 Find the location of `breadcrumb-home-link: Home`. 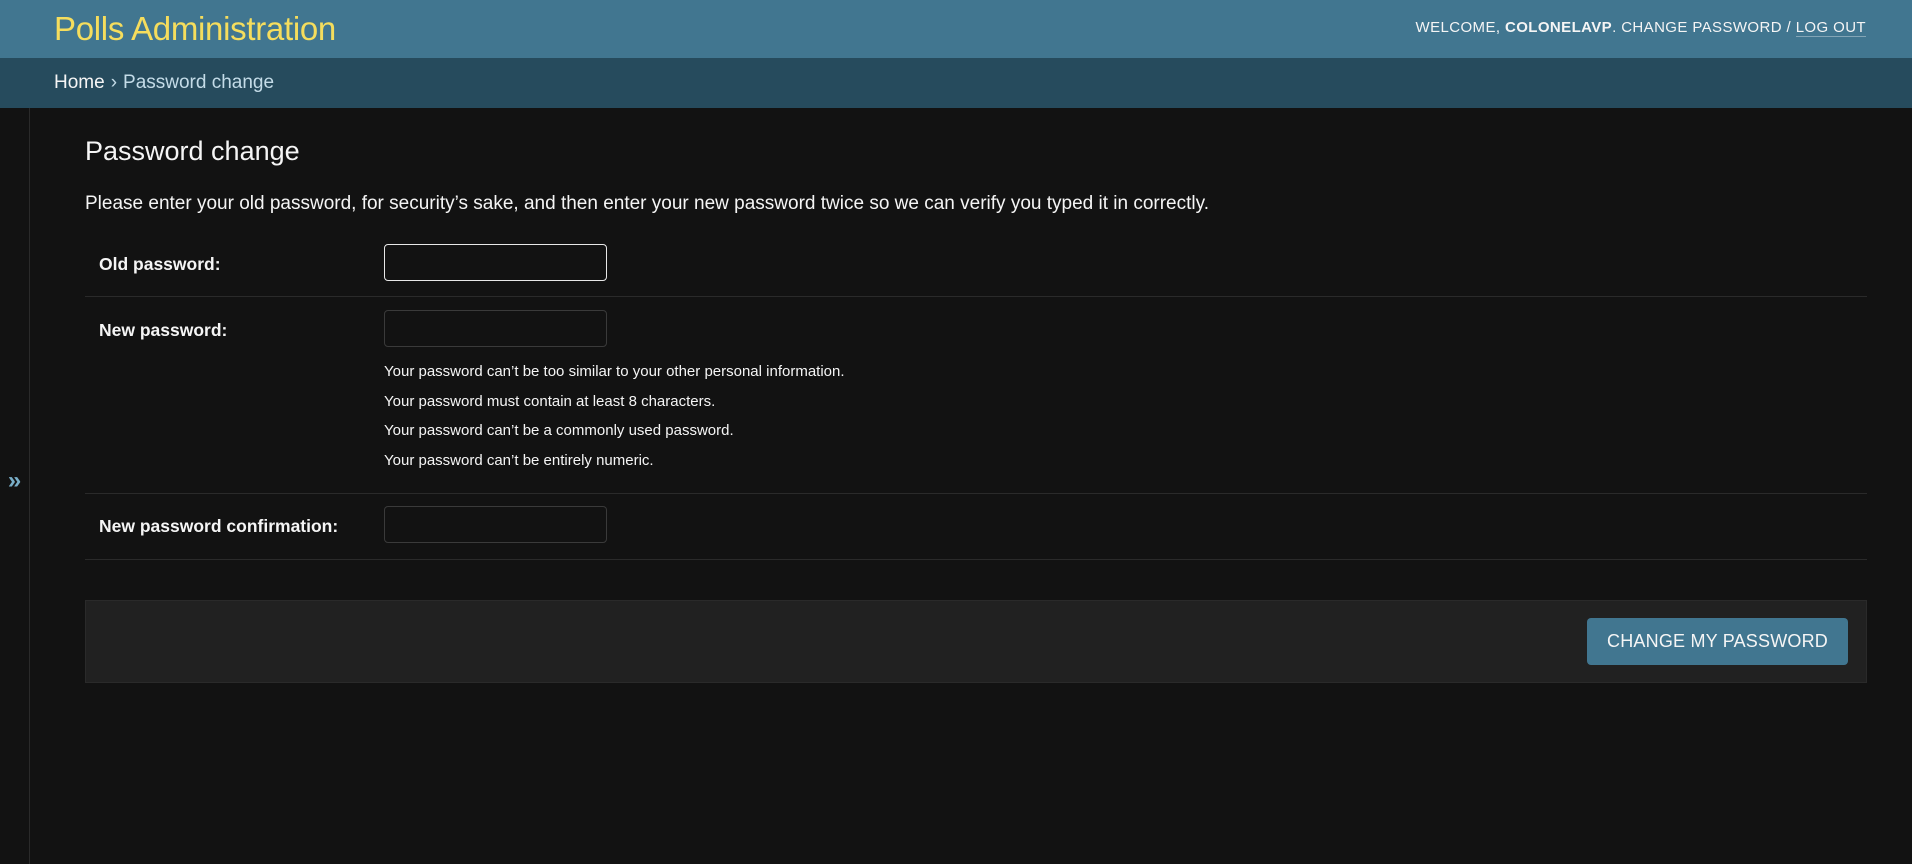

breadcrumb-home-link: Home is located at coordinates (79, 83).